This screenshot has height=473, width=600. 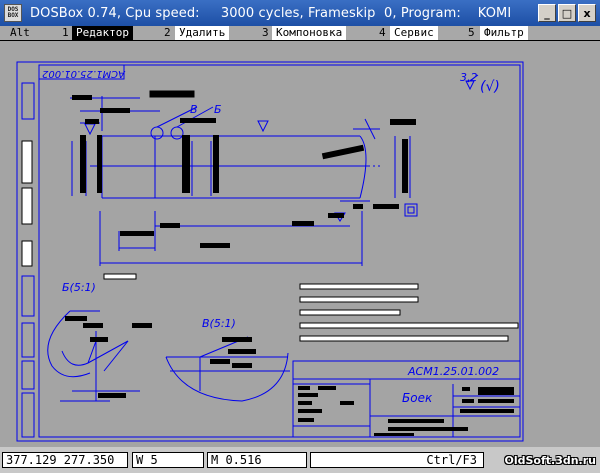 I want to click on menu-item-delete: Удалить, so click(x=202, y=33).